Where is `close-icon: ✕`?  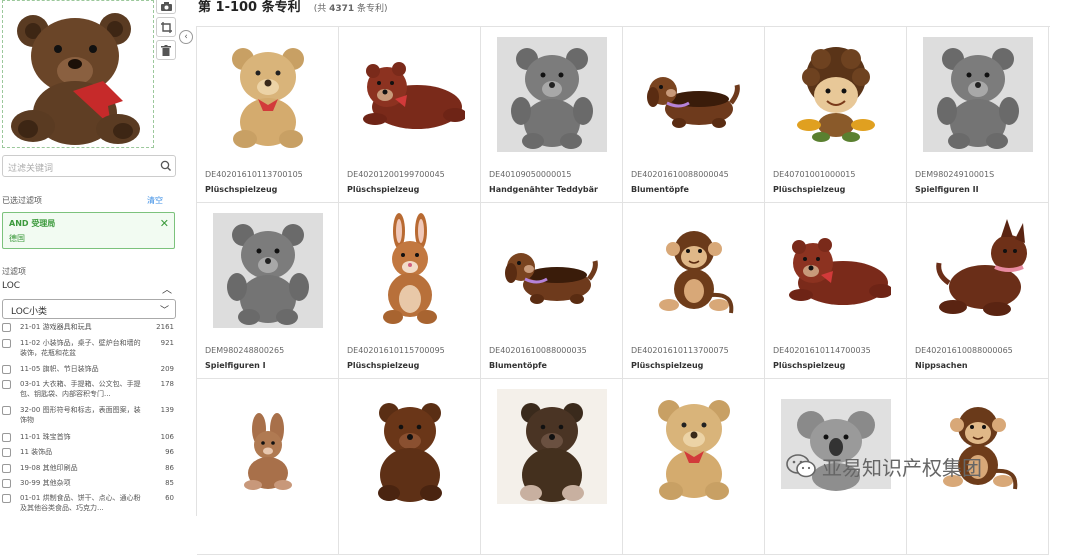 close-icon: ✕ is located at coordinates (164, 223).